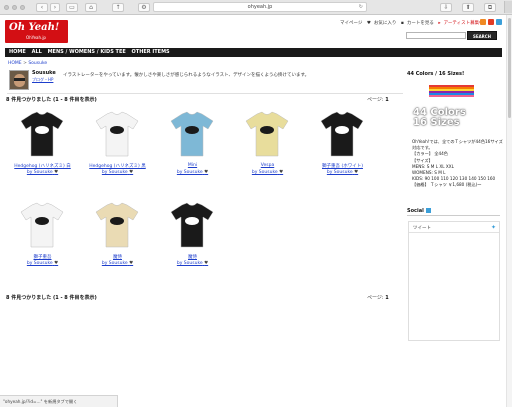  I want to click on product-name: Hedgehog (ハリネズミ) 黒, so click(117, 166).